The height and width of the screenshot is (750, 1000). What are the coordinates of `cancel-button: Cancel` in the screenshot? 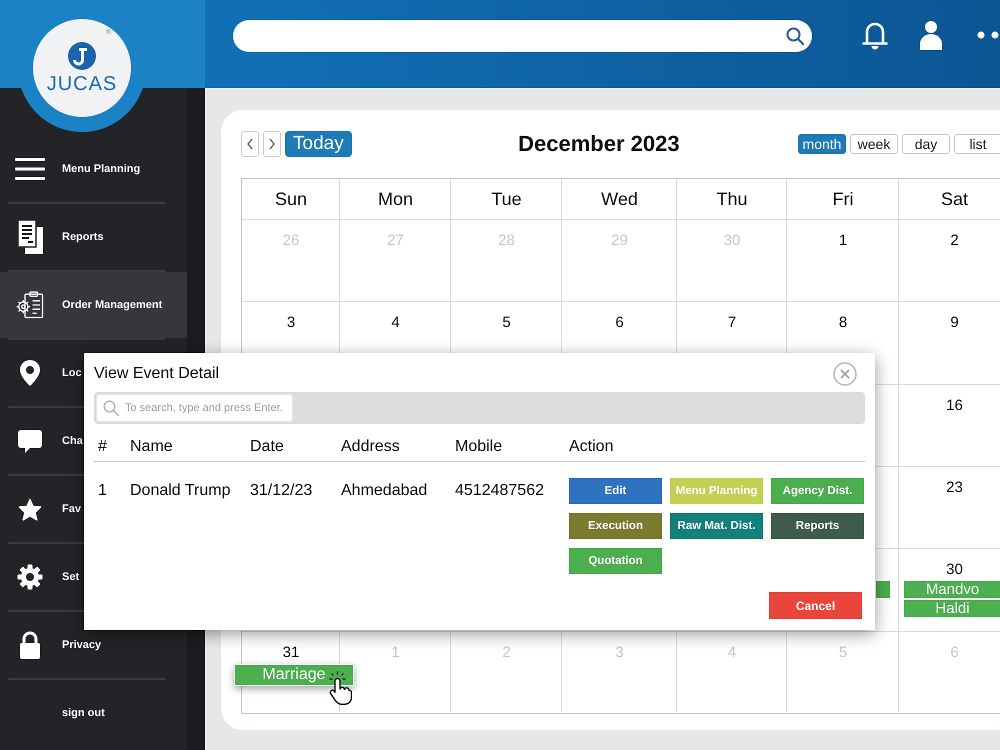 It's located at (815, 605).